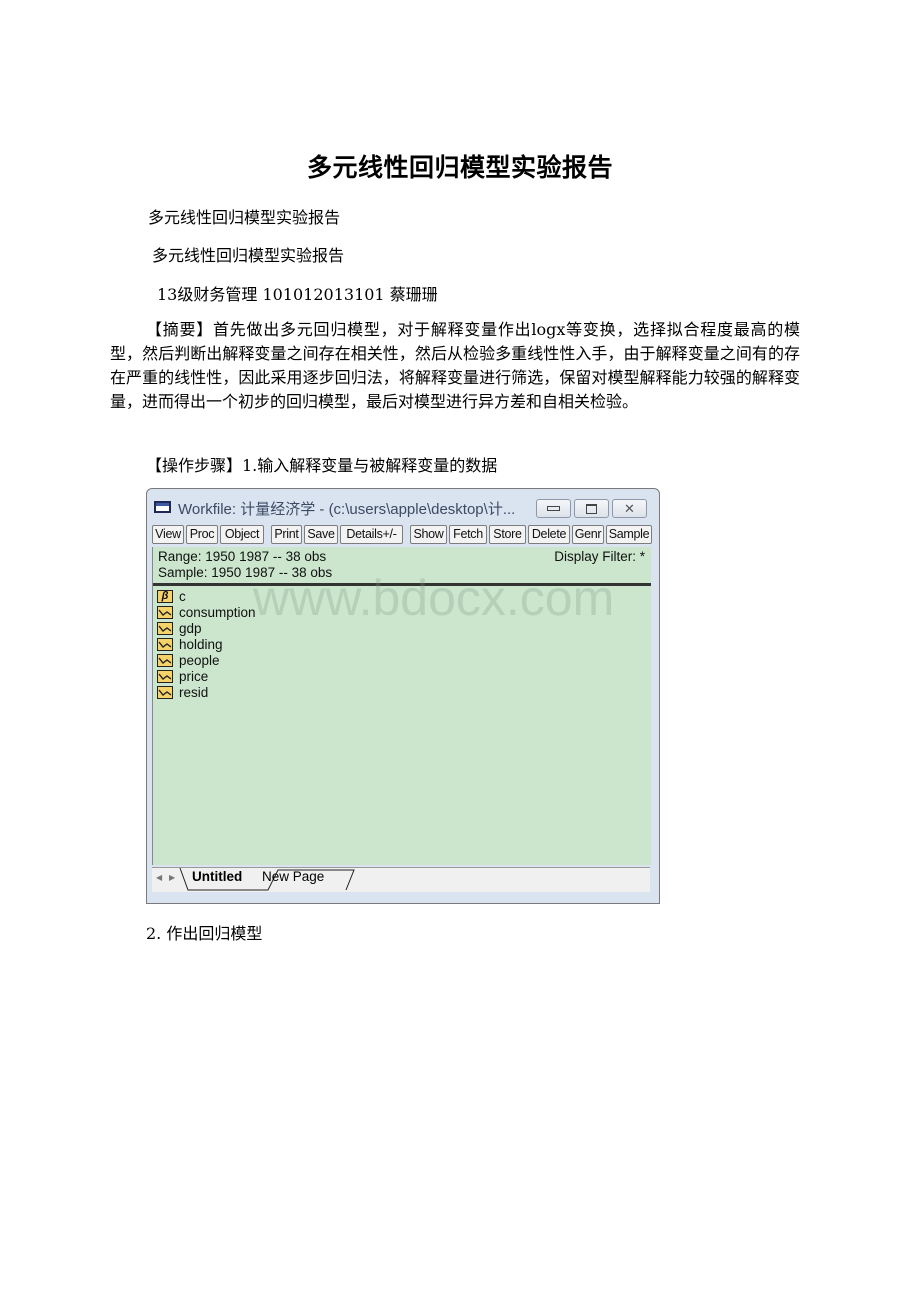 This screenshot has width=920, height=1302. Describe the element at coordinates (244, 217) in the screenshot. I see `subtitle-1: 多元线性回归模型实验报告` at that location.